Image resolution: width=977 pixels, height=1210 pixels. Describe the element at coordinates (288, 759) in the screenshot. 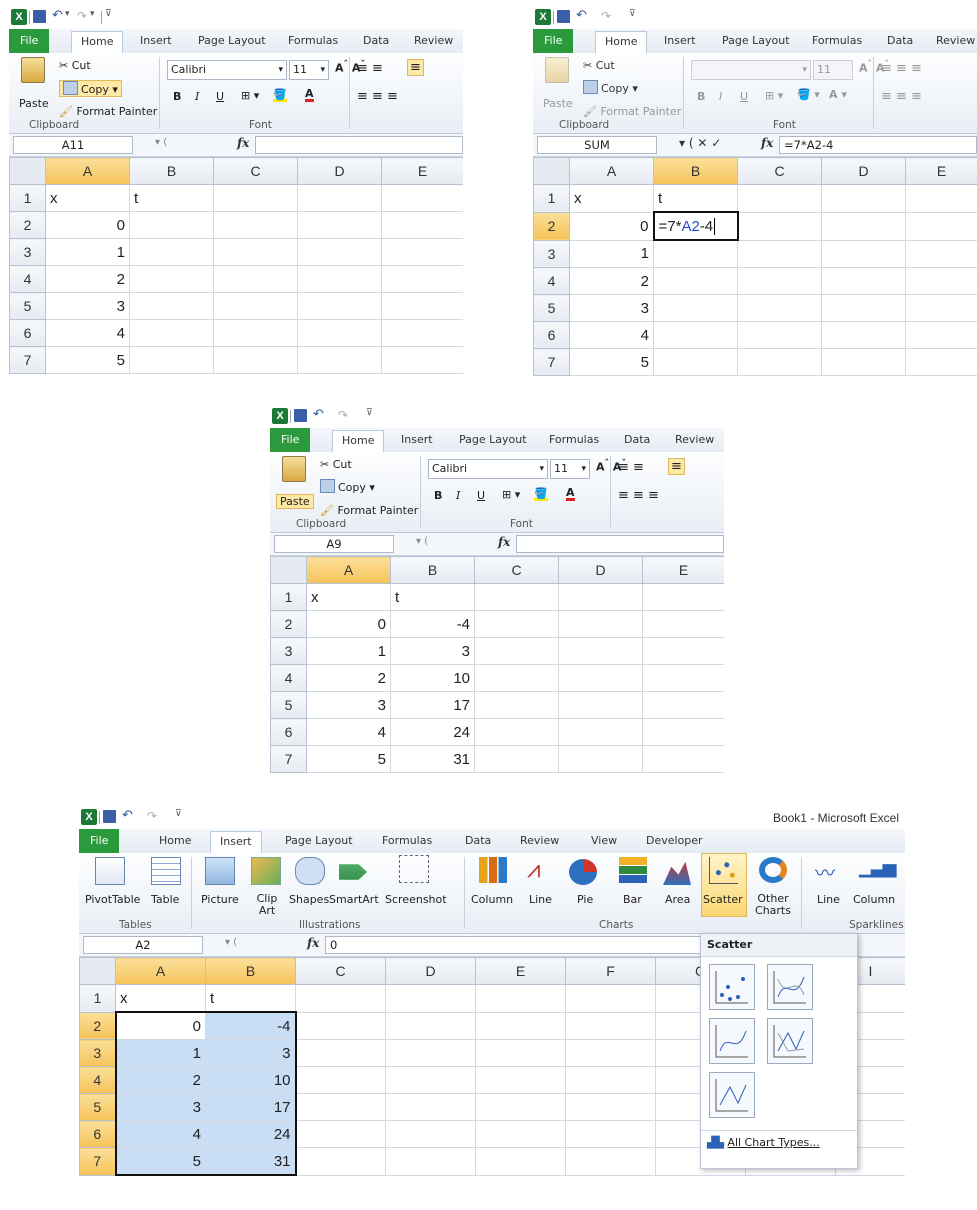

I see `row-header: 7` at that location.